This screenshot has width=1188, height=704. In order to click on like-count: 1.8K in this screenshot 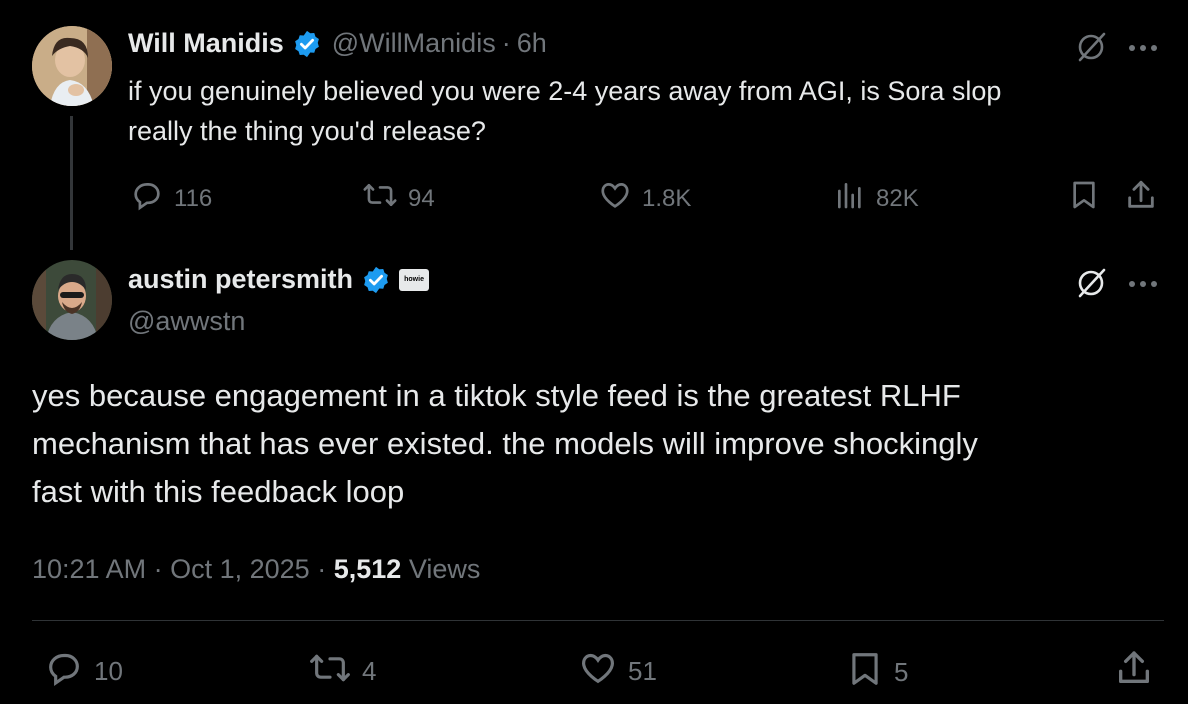, I will do `click(667, 198)`.